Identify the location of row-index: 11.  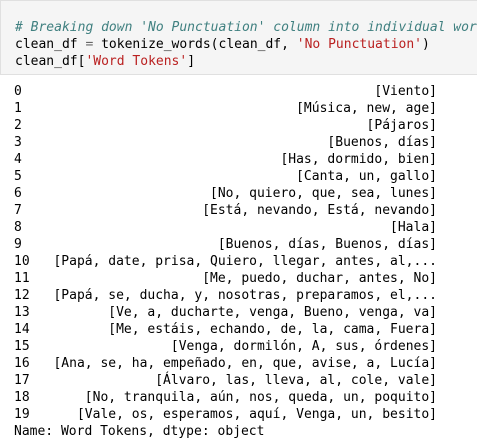
(22, 278).